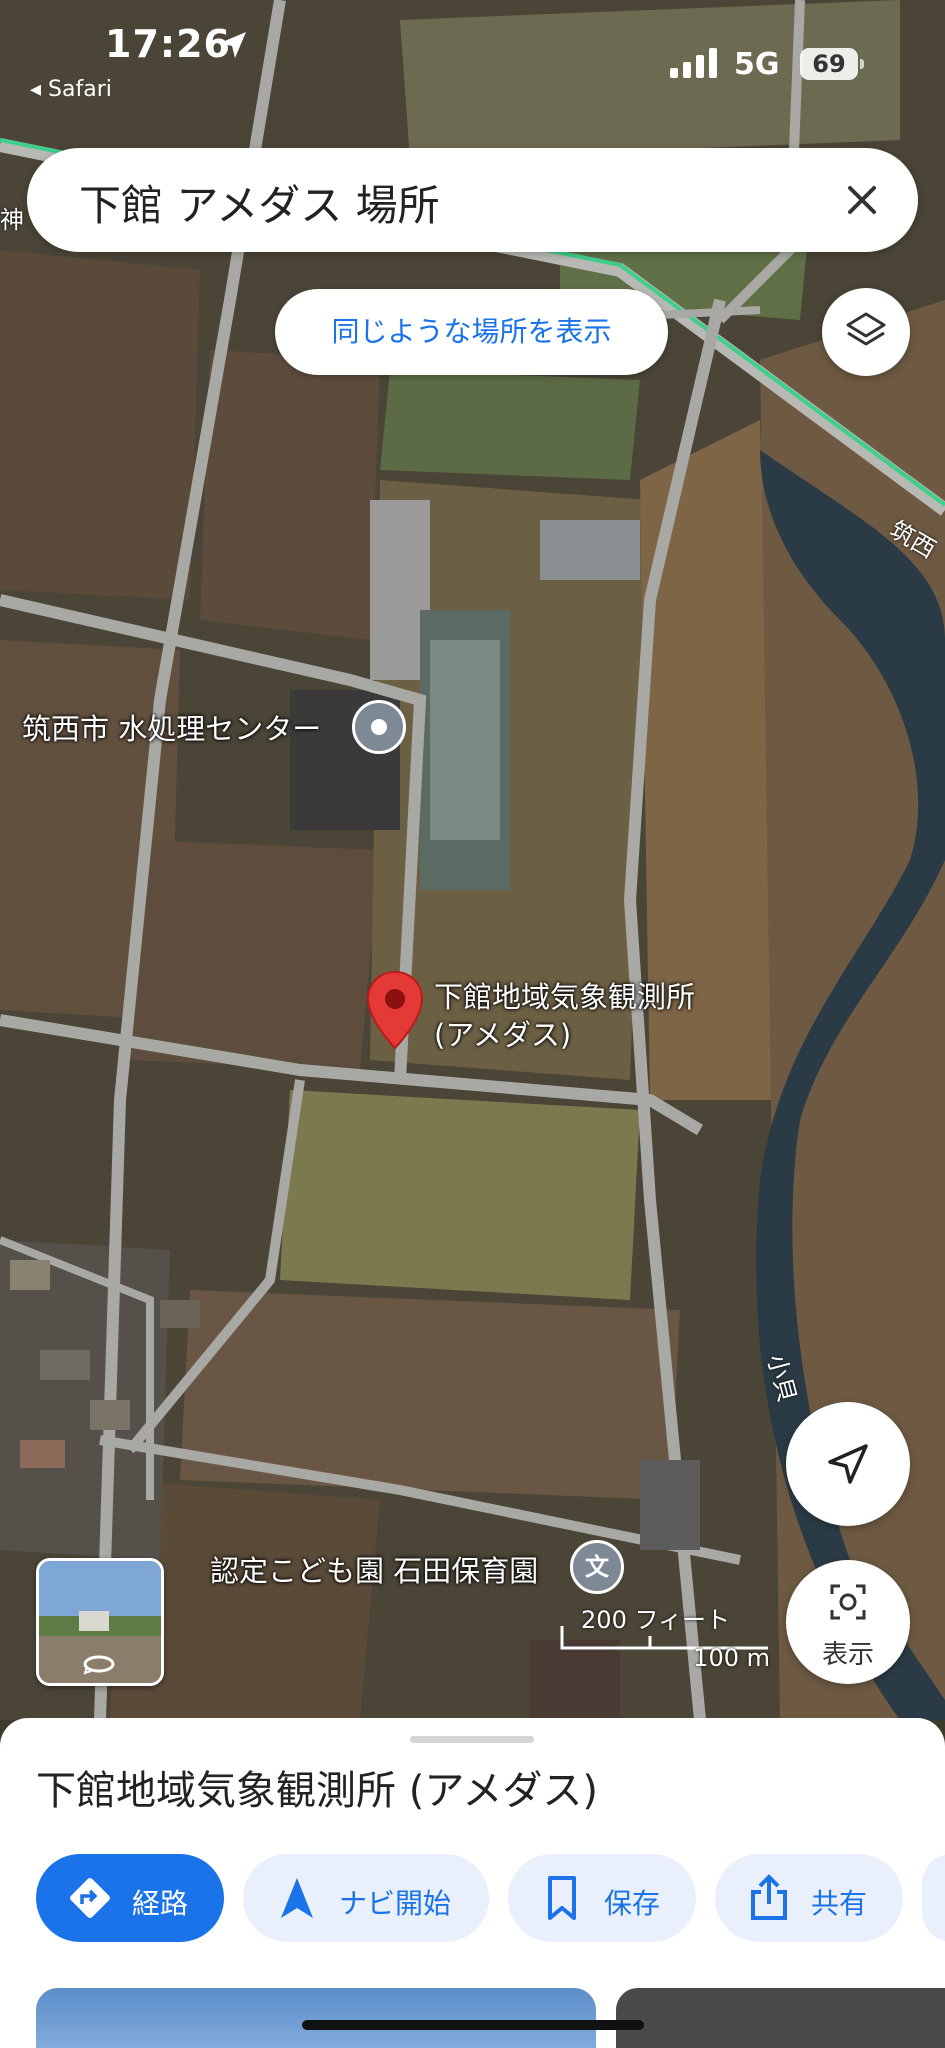 This screenshot has height=2048, width=945. What do you see at coordinates (168, 44) in the screenshot?
I see `status-time: 17:26` at bounding box center [168, 44].